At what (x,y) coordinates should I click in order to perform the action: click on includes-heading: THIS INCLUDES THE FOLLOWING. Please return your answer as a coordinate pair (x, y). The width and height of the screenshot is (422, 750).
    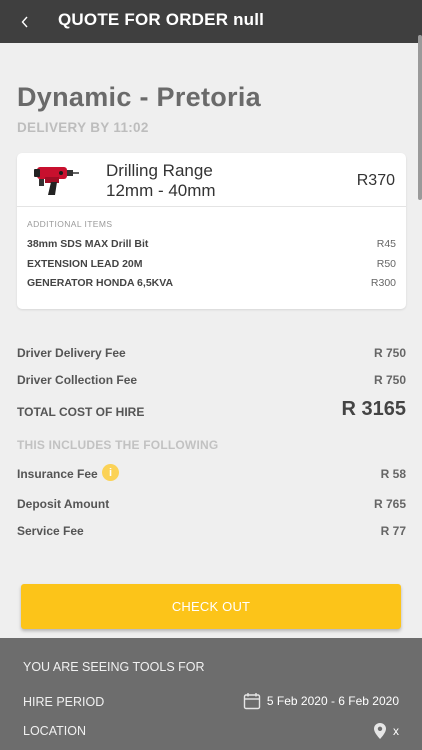
    Looking at the image, I should click on (118, 445).